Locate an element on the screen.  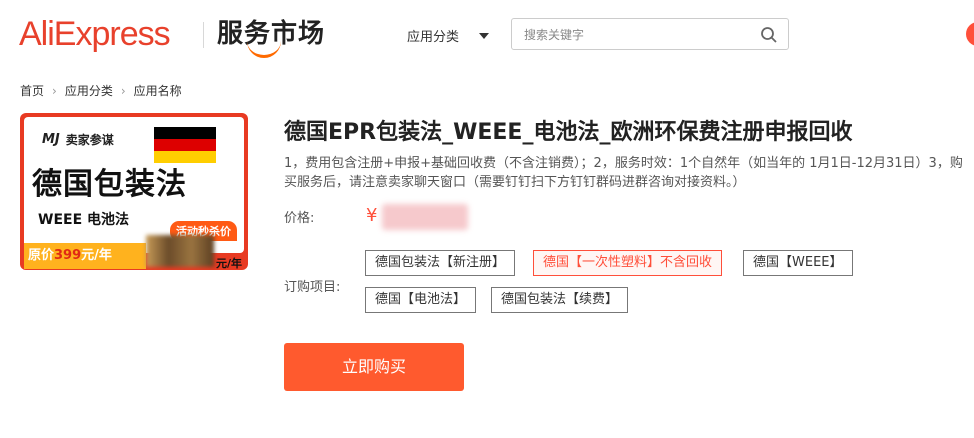
germany-flag-icon is located at coordinates (185, 145).